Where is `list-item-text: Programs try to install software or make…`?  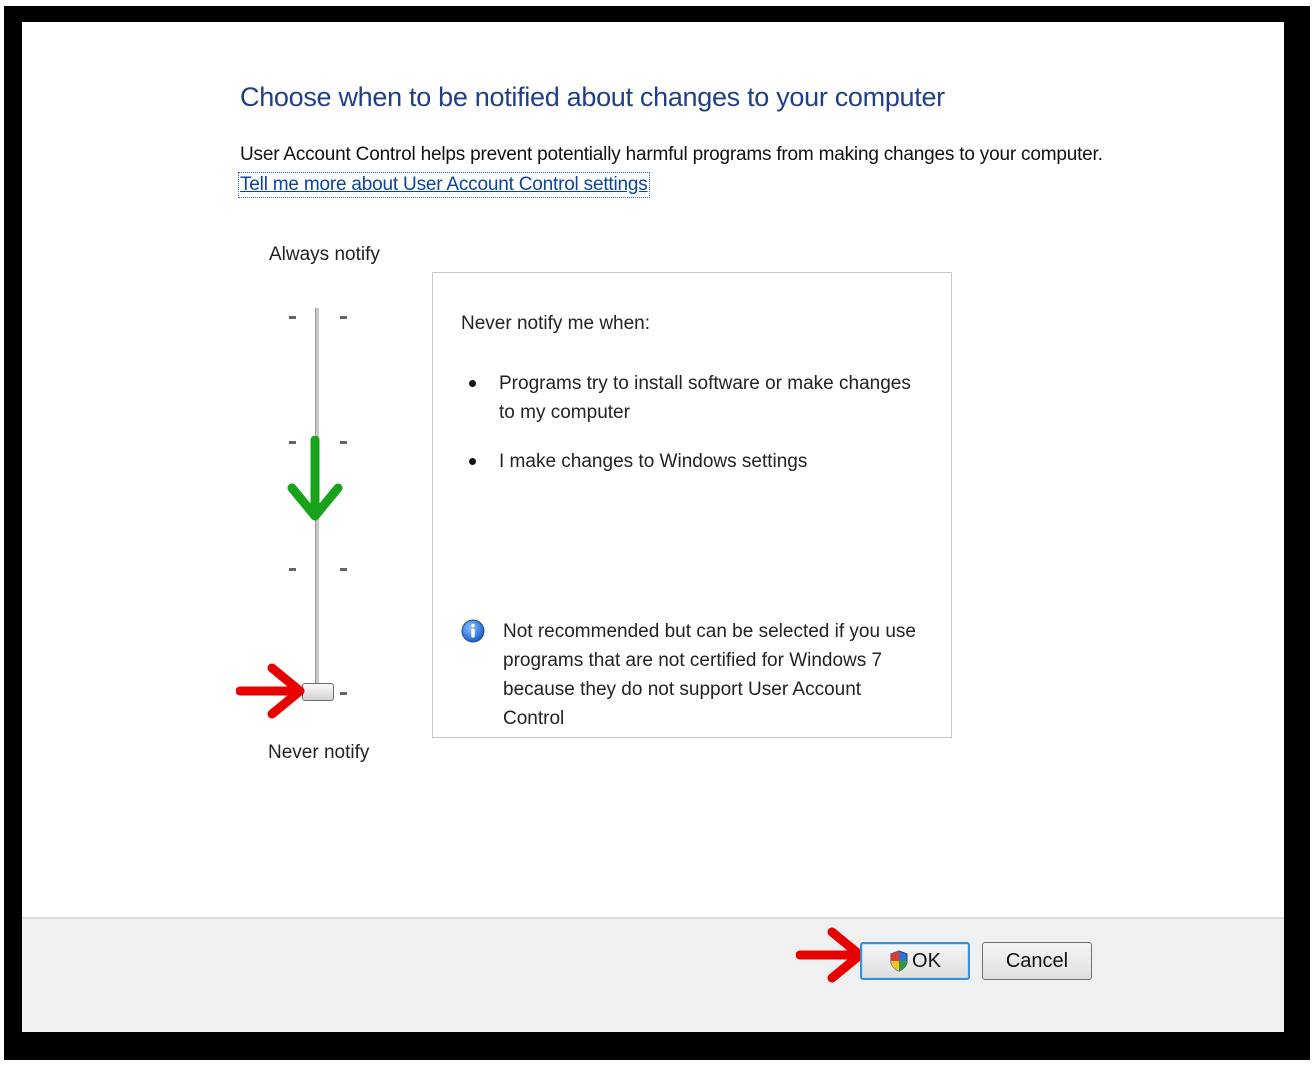 list-item-text: Programs try to install software or make… is located at coordinates (705, 398).